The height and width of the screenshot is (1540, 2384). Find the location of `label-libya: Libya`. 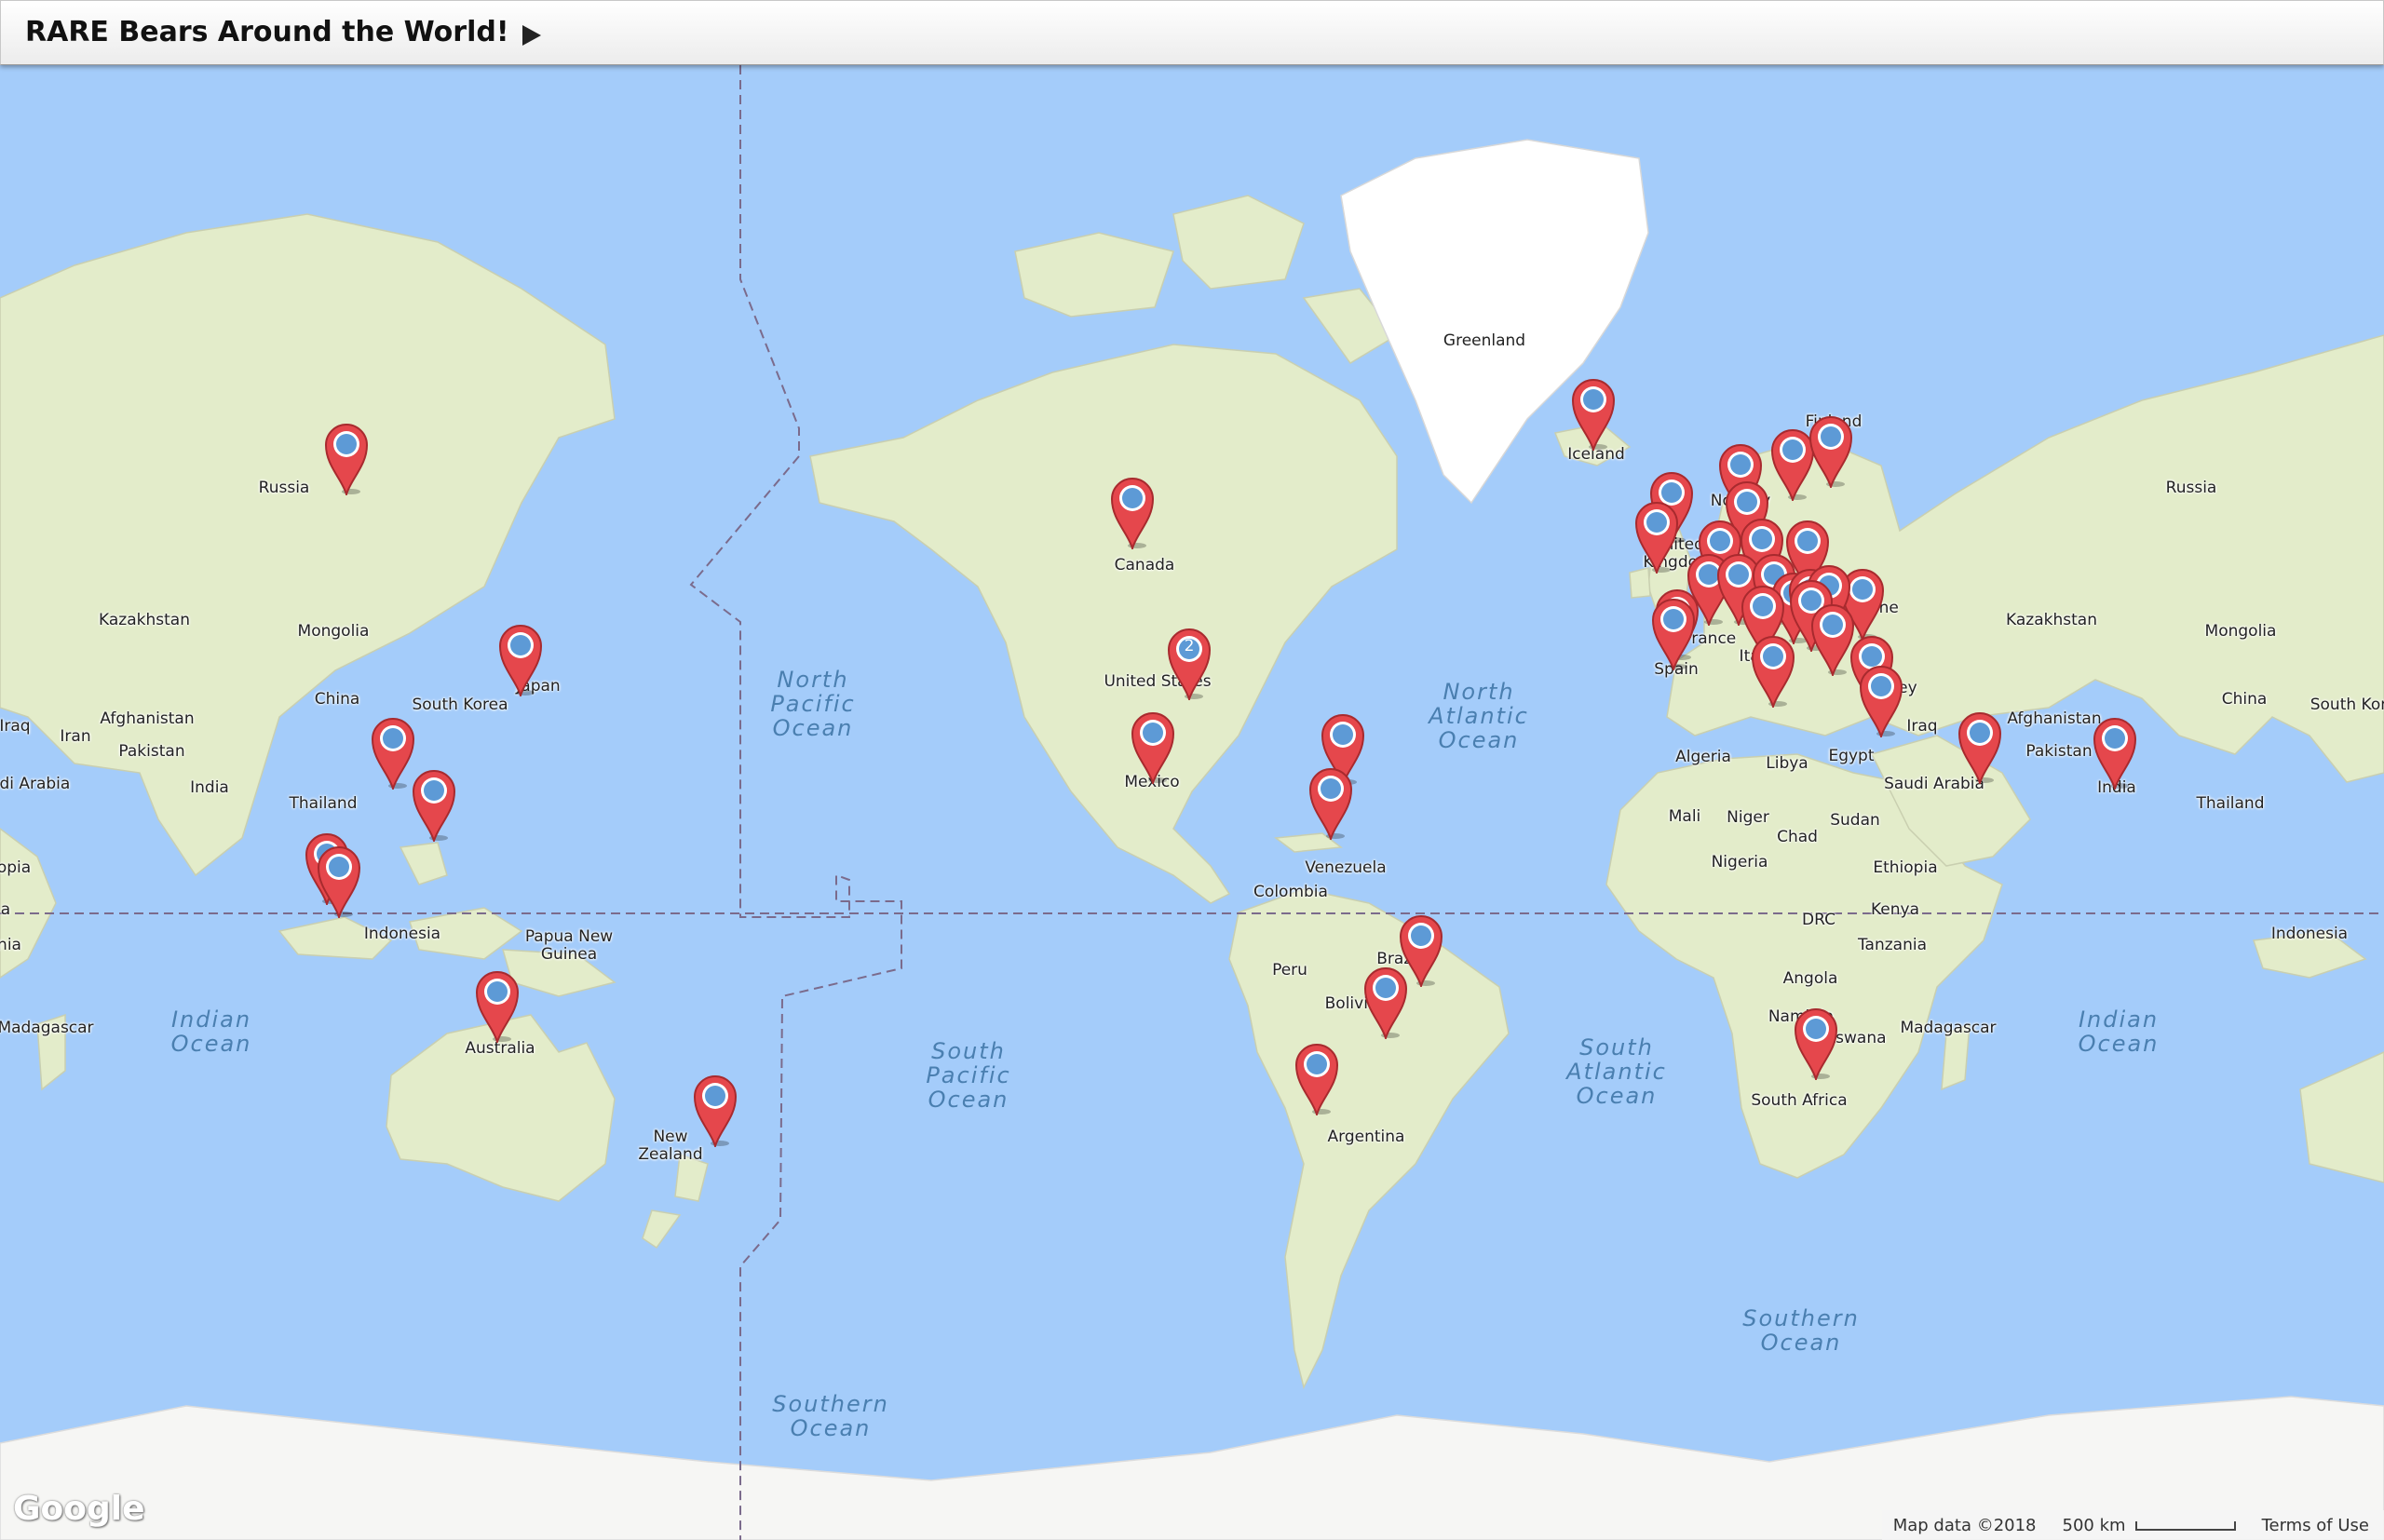

label-libya: Libya is located at coordinates (1787, 763).